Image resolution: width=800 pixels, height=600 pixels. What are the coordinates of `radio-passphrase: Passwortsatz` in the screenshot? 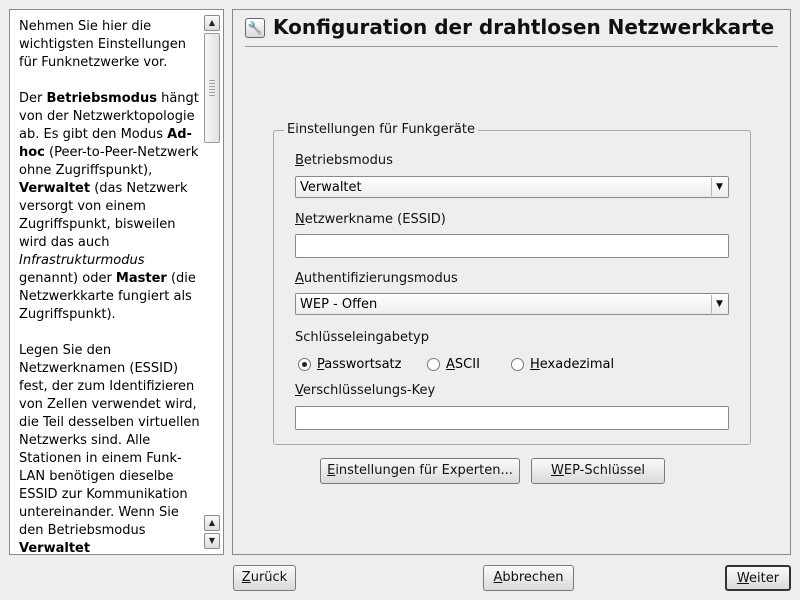 It's located at (349, 364).